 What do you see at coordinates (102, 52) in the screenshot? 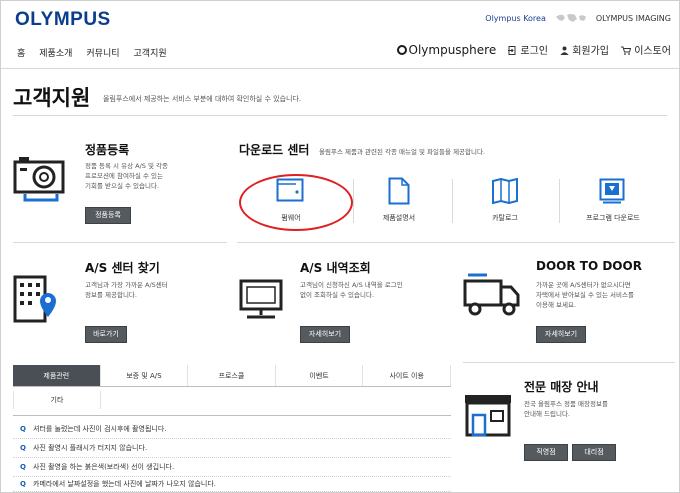
I see `nav-community: 커뮤니티` at bounding box center [102, 52].